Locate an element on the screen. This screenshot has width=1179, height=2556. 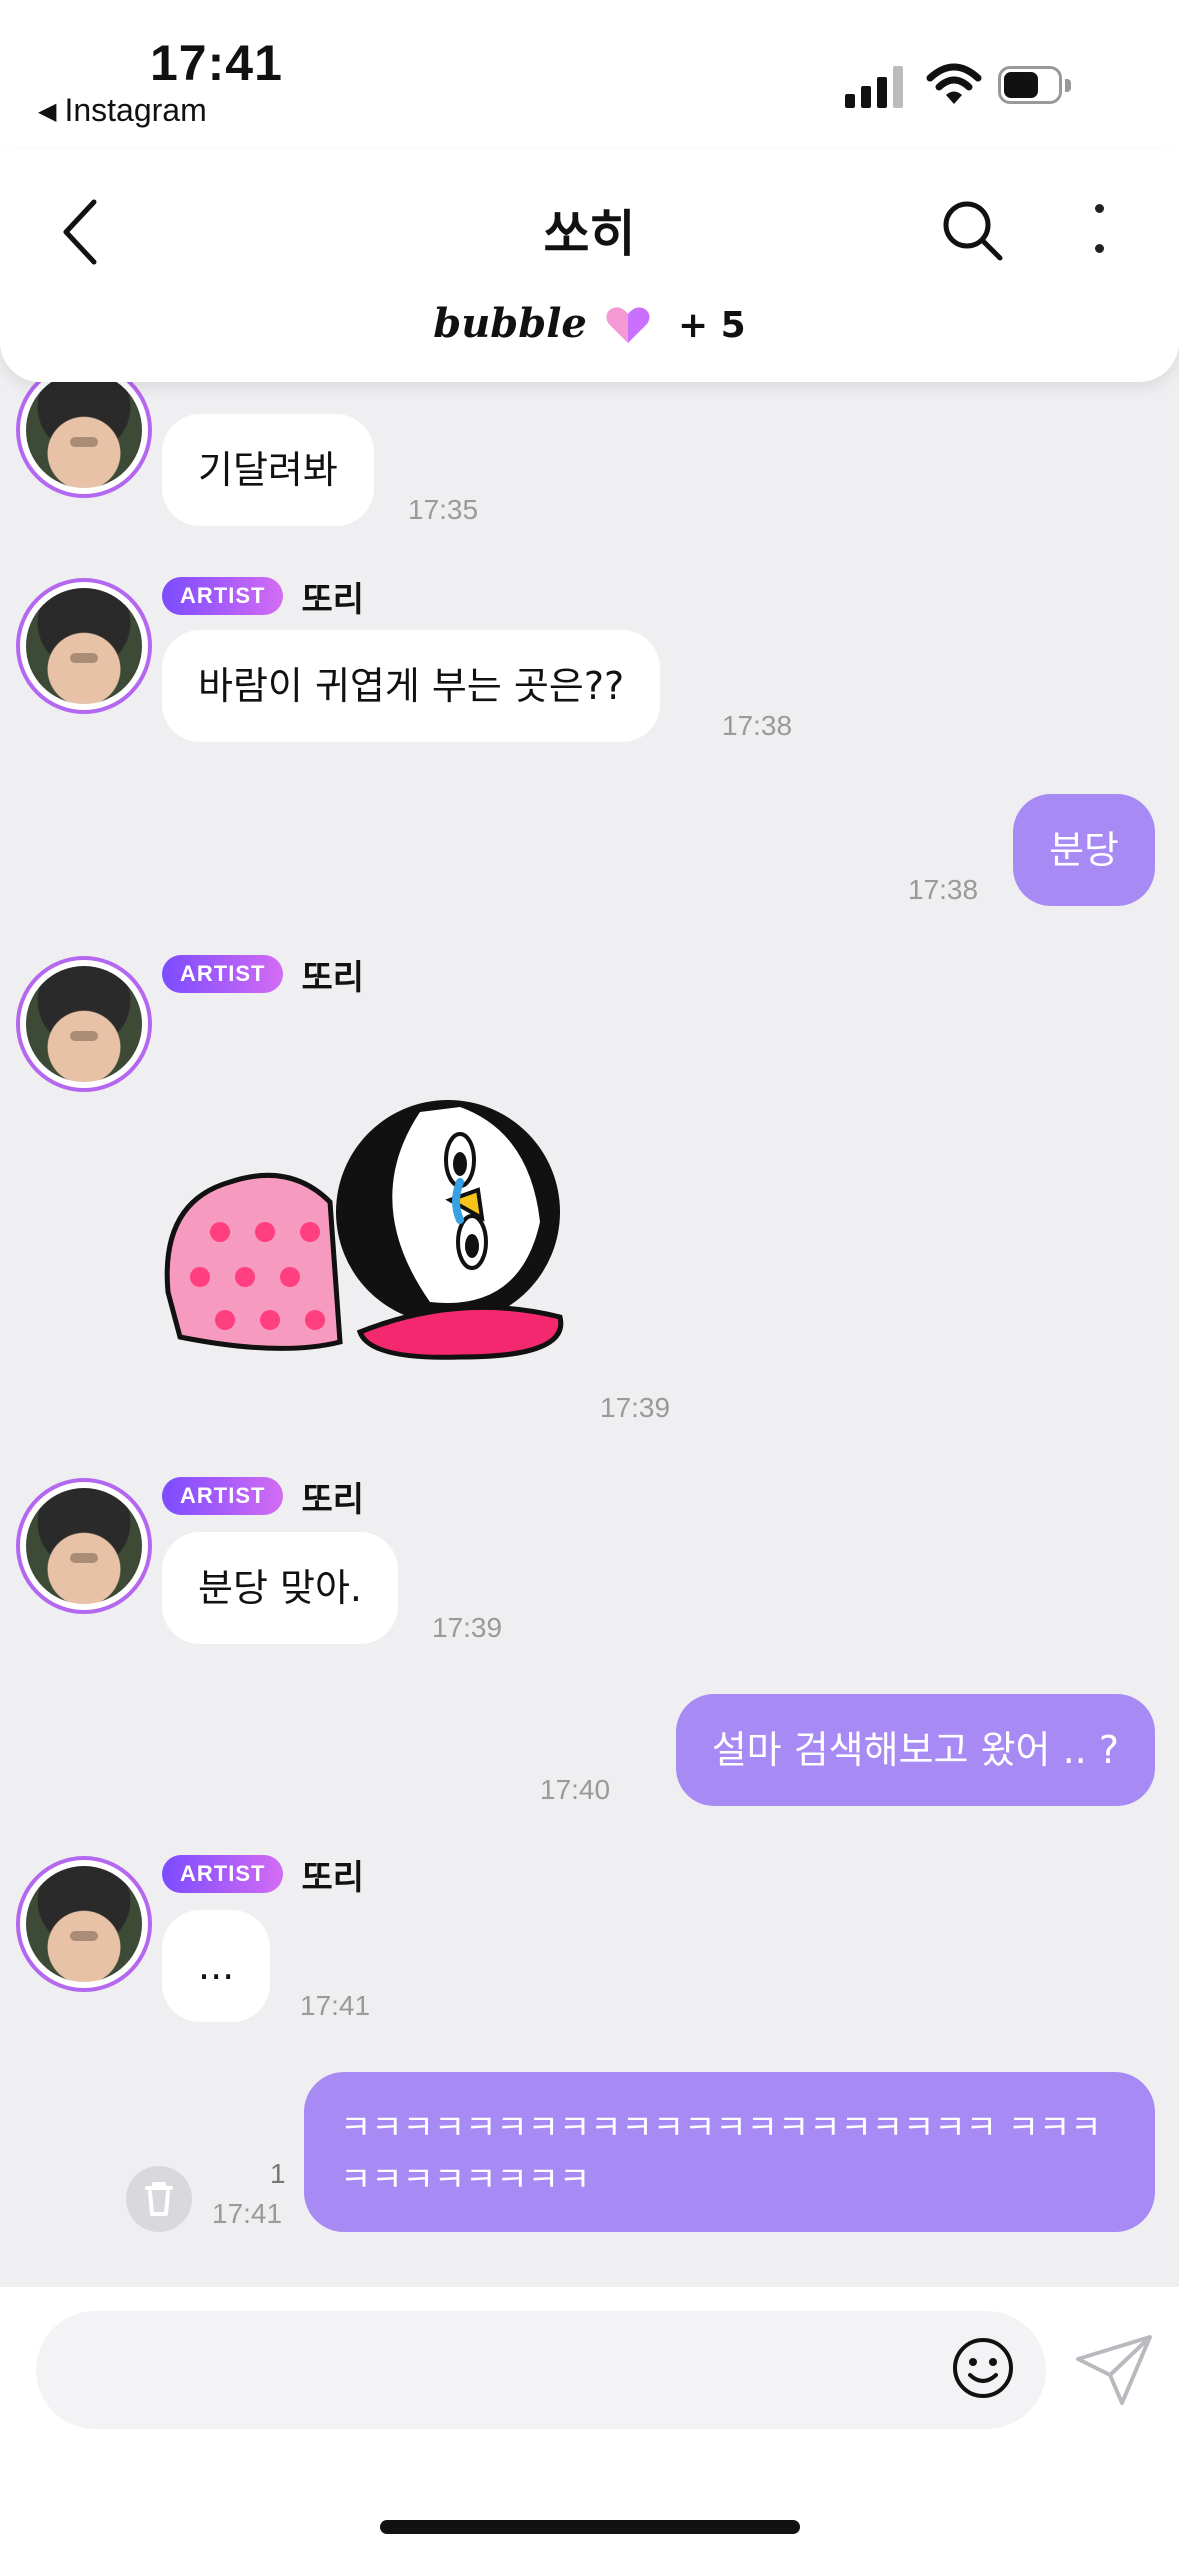
heart-icon is located at coordinates (628, 325).